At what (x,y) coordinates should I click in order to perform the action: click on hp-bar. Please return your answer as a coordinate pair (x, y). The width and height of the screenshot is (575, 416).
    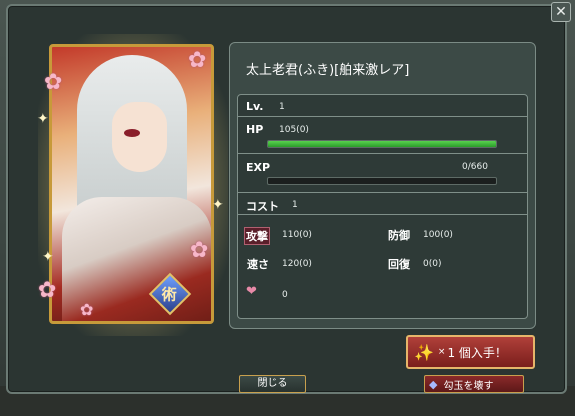
    Looking at the image, I should click on (382, 144).